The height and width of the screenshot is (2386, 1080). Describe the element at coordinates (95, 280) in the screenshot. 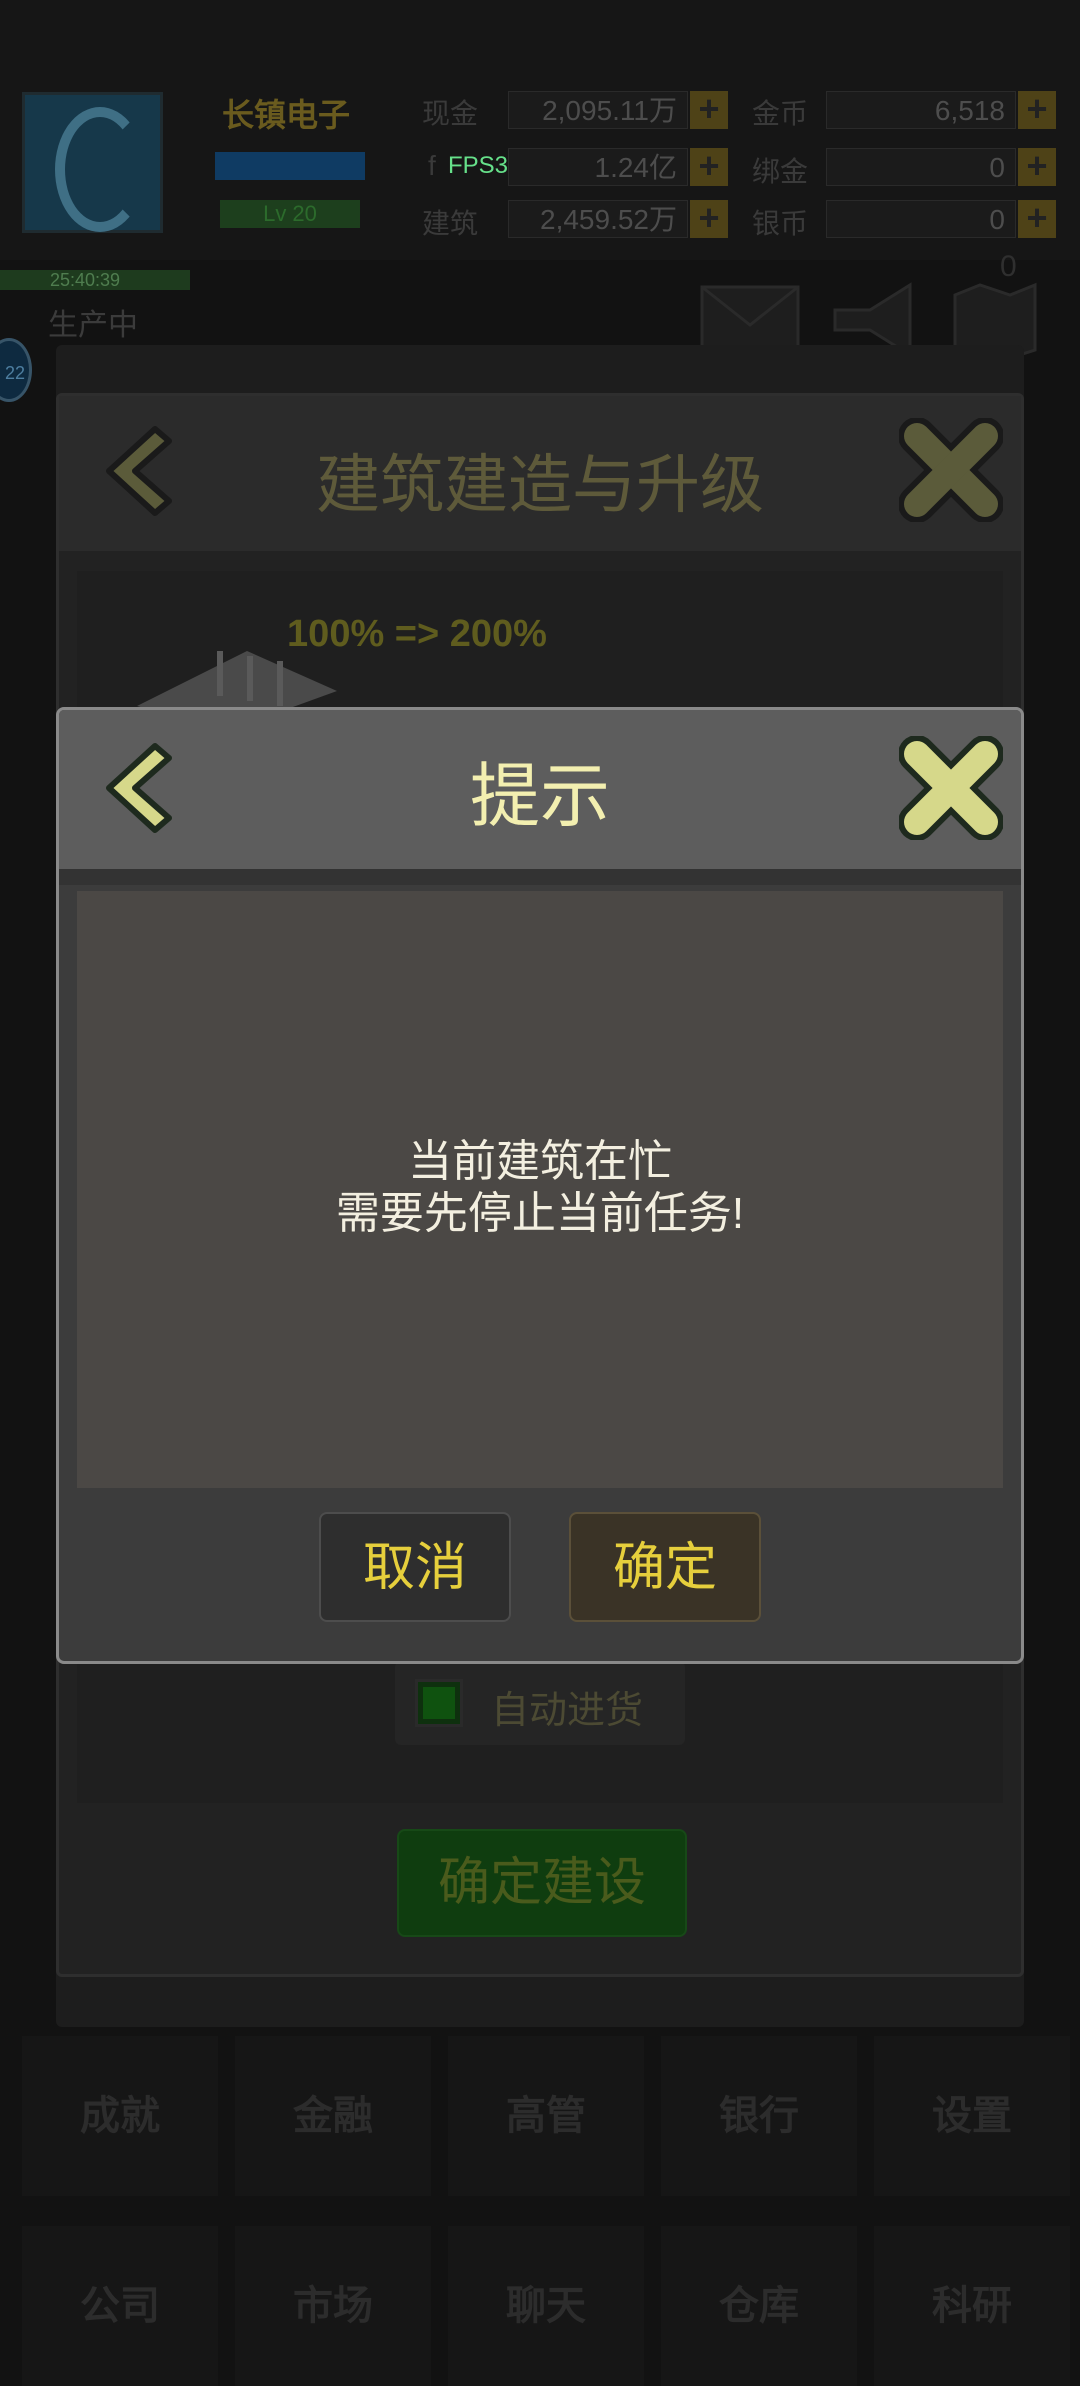

I see `production-timer: 25:40:39` at that location.